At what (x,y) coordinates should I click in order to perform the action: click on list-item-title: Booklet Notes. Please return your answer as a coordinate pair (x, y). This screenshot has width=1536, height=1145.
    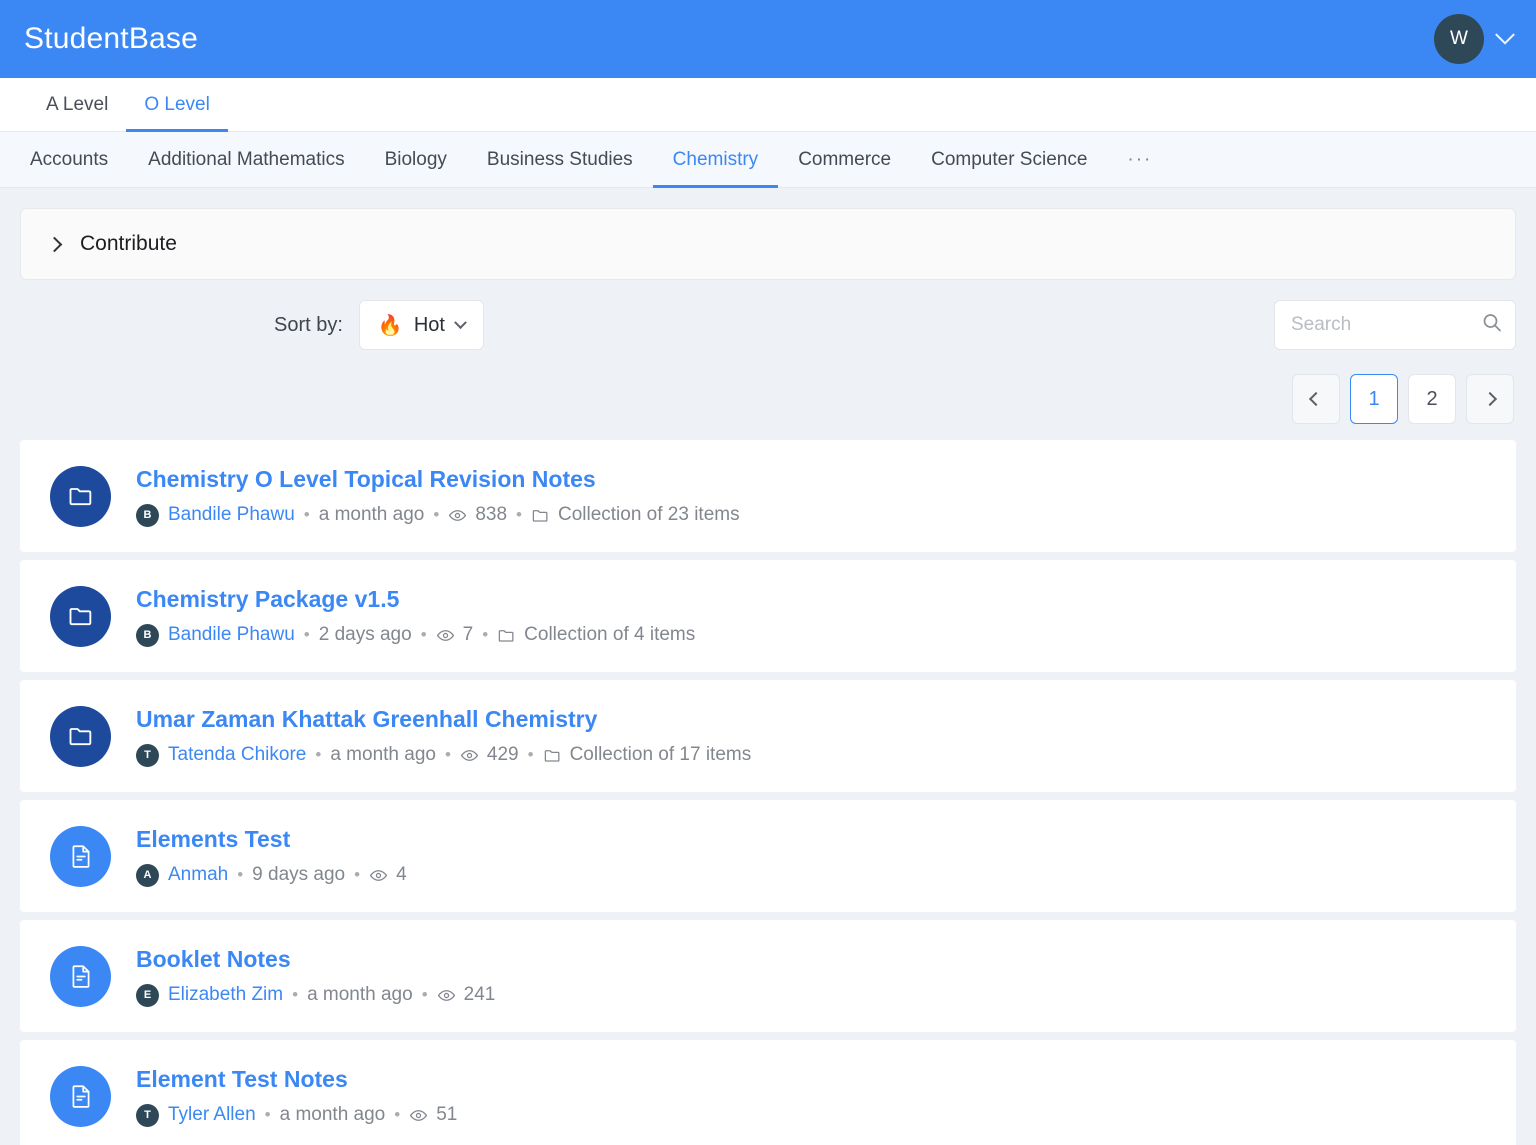
    Looking at the image, I should click on (315, 959).